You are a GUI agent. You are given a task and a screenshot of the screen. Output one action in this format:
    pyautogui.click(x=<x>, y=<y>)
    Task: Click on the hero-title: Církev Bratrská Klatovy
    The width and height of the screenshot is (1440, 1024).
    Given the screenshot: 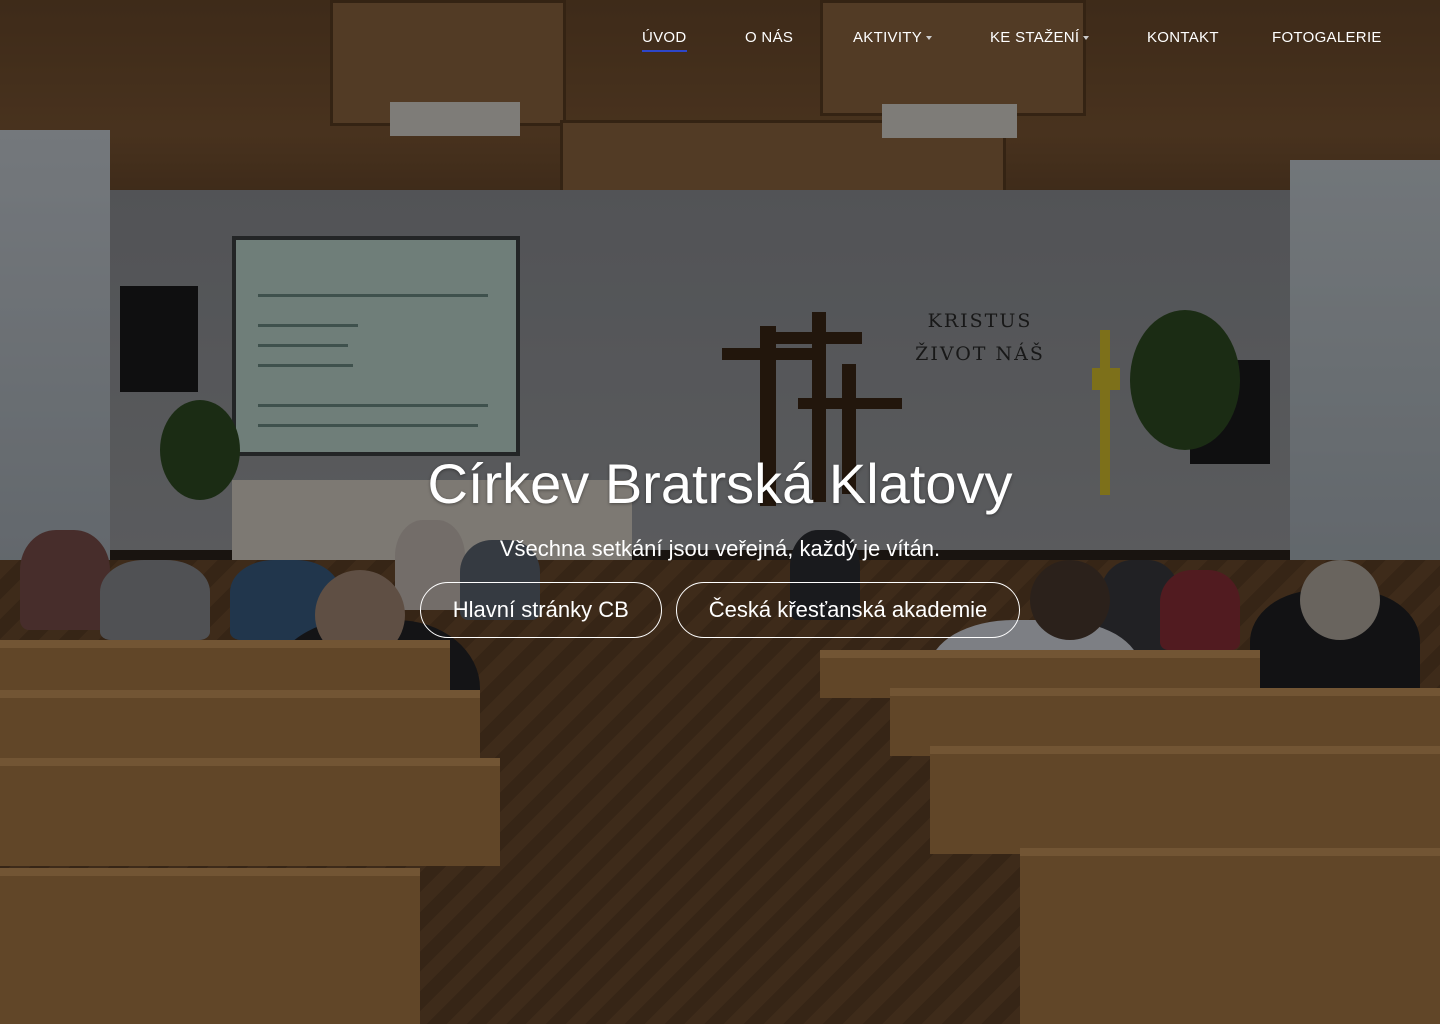 What is the action you would take?
    pyautogui.click(x=720, y=483)
    